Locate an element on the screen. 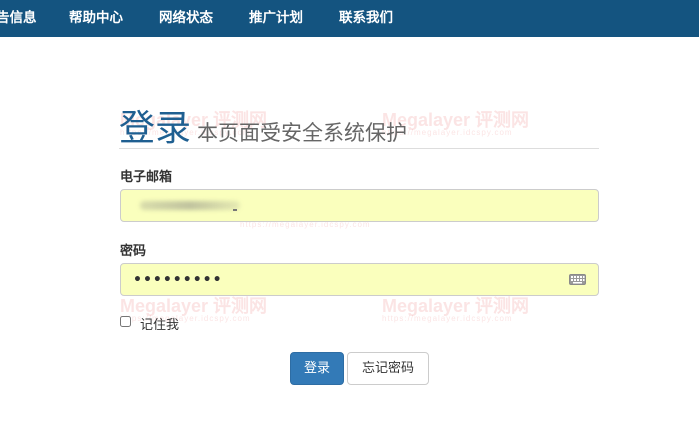 The image size is (699, 425). nav-item-help-center: 帮助中心 is located at coordinates (96, 18).